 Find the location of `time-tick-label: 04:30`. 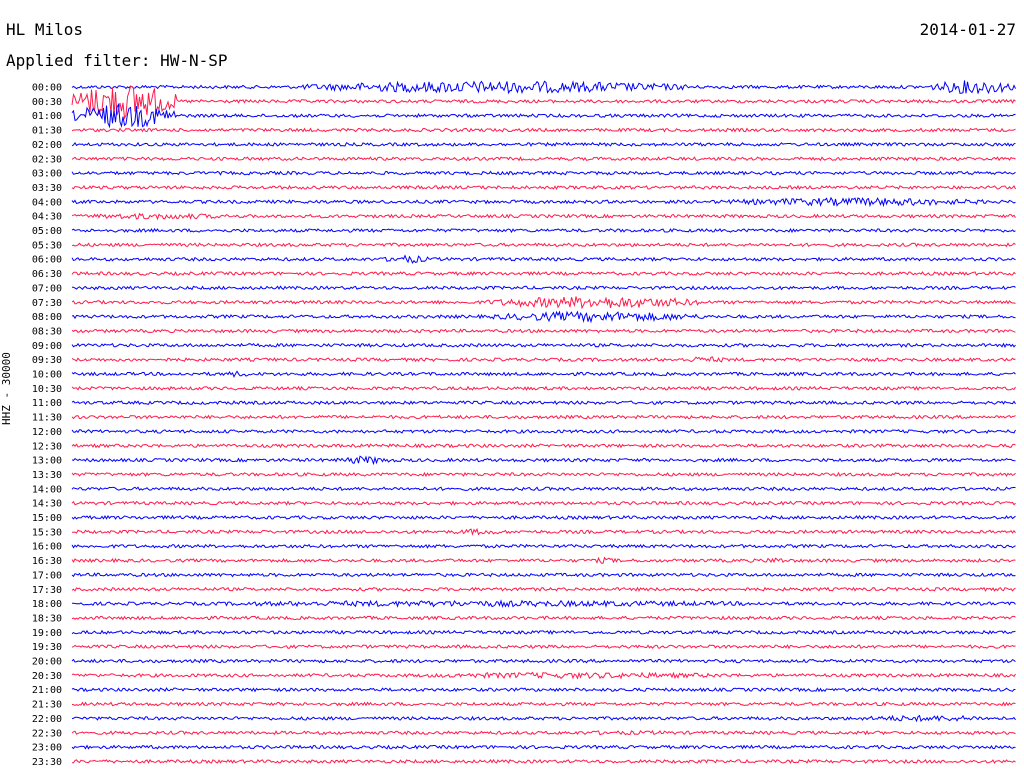

time-tick-label: 04:30 is located at coordinates (47, 217).